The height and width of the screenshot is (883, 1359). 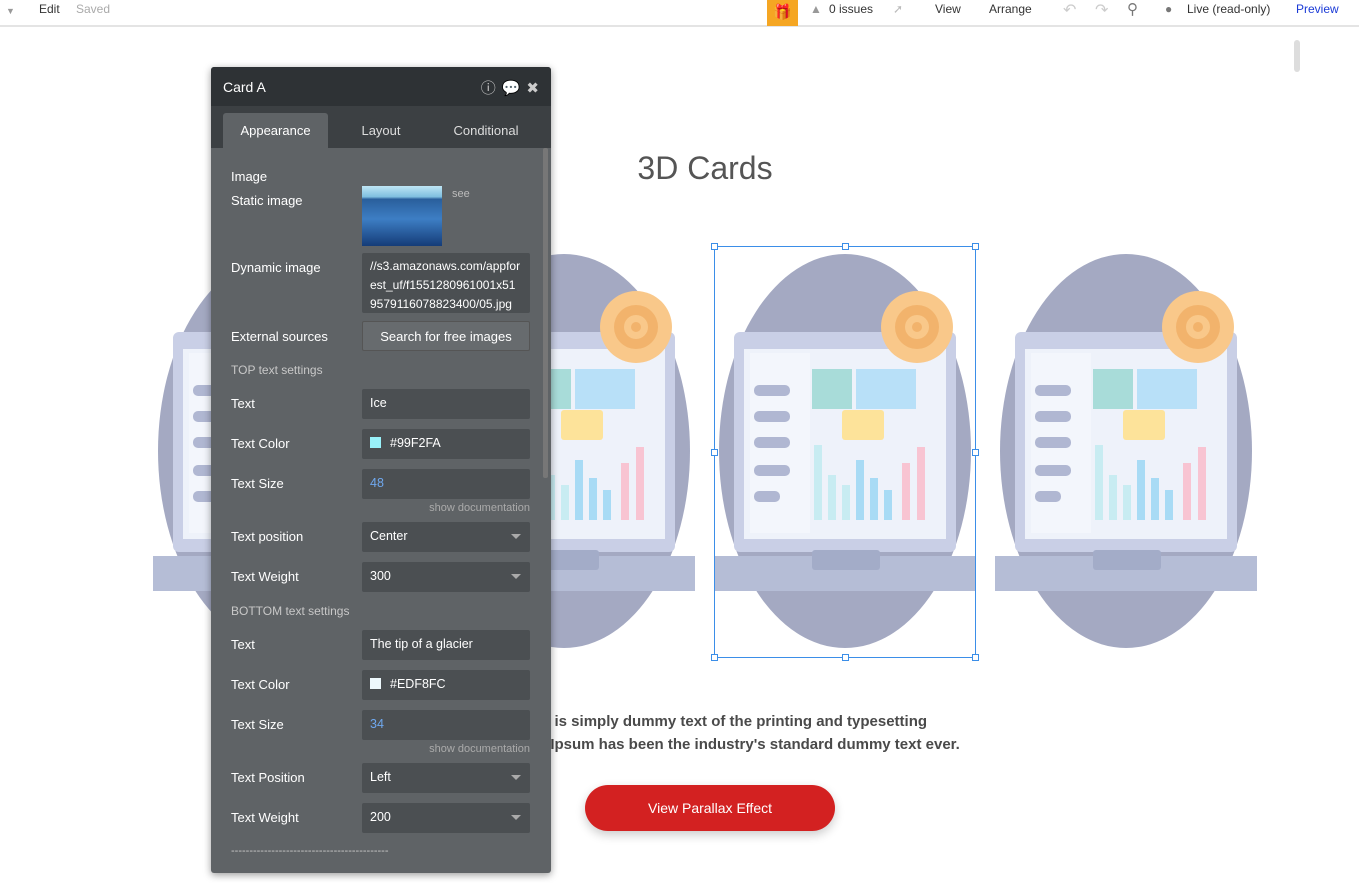 What do you see at coordinates (249, 176) in the screenshot?
I see `image-section-label: Image` at bounding box center [249, 176].